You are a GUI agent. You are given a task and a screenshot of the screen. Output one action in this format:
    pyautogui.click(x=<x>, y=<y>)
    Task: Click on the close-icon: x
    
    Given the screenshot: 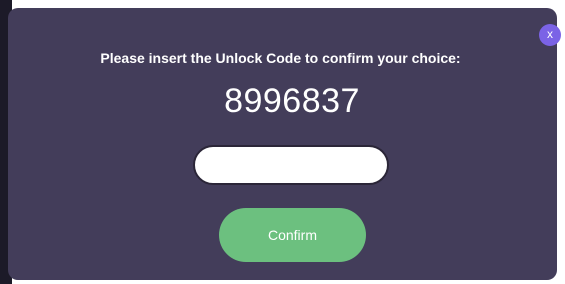 What is the action you would take?
    pyautogui.click(x=550, y=34)
    